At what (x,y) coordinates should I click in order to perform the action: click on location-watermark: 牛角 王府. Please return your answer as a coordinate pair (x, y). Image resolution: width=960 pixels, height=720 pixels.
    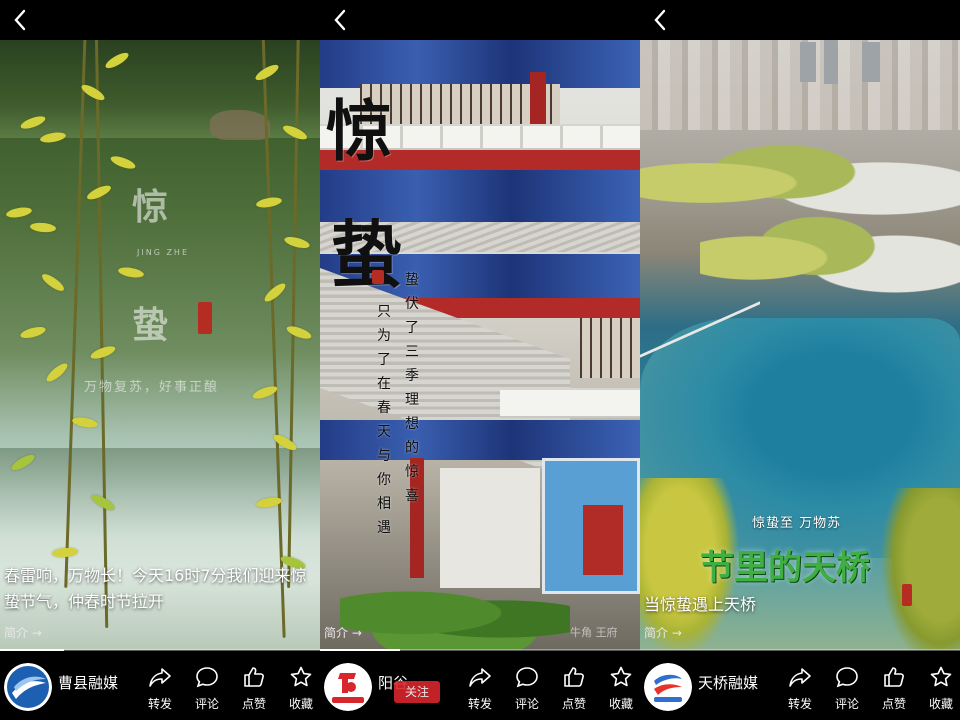
    Looking at the image, I should click on (594, 632).